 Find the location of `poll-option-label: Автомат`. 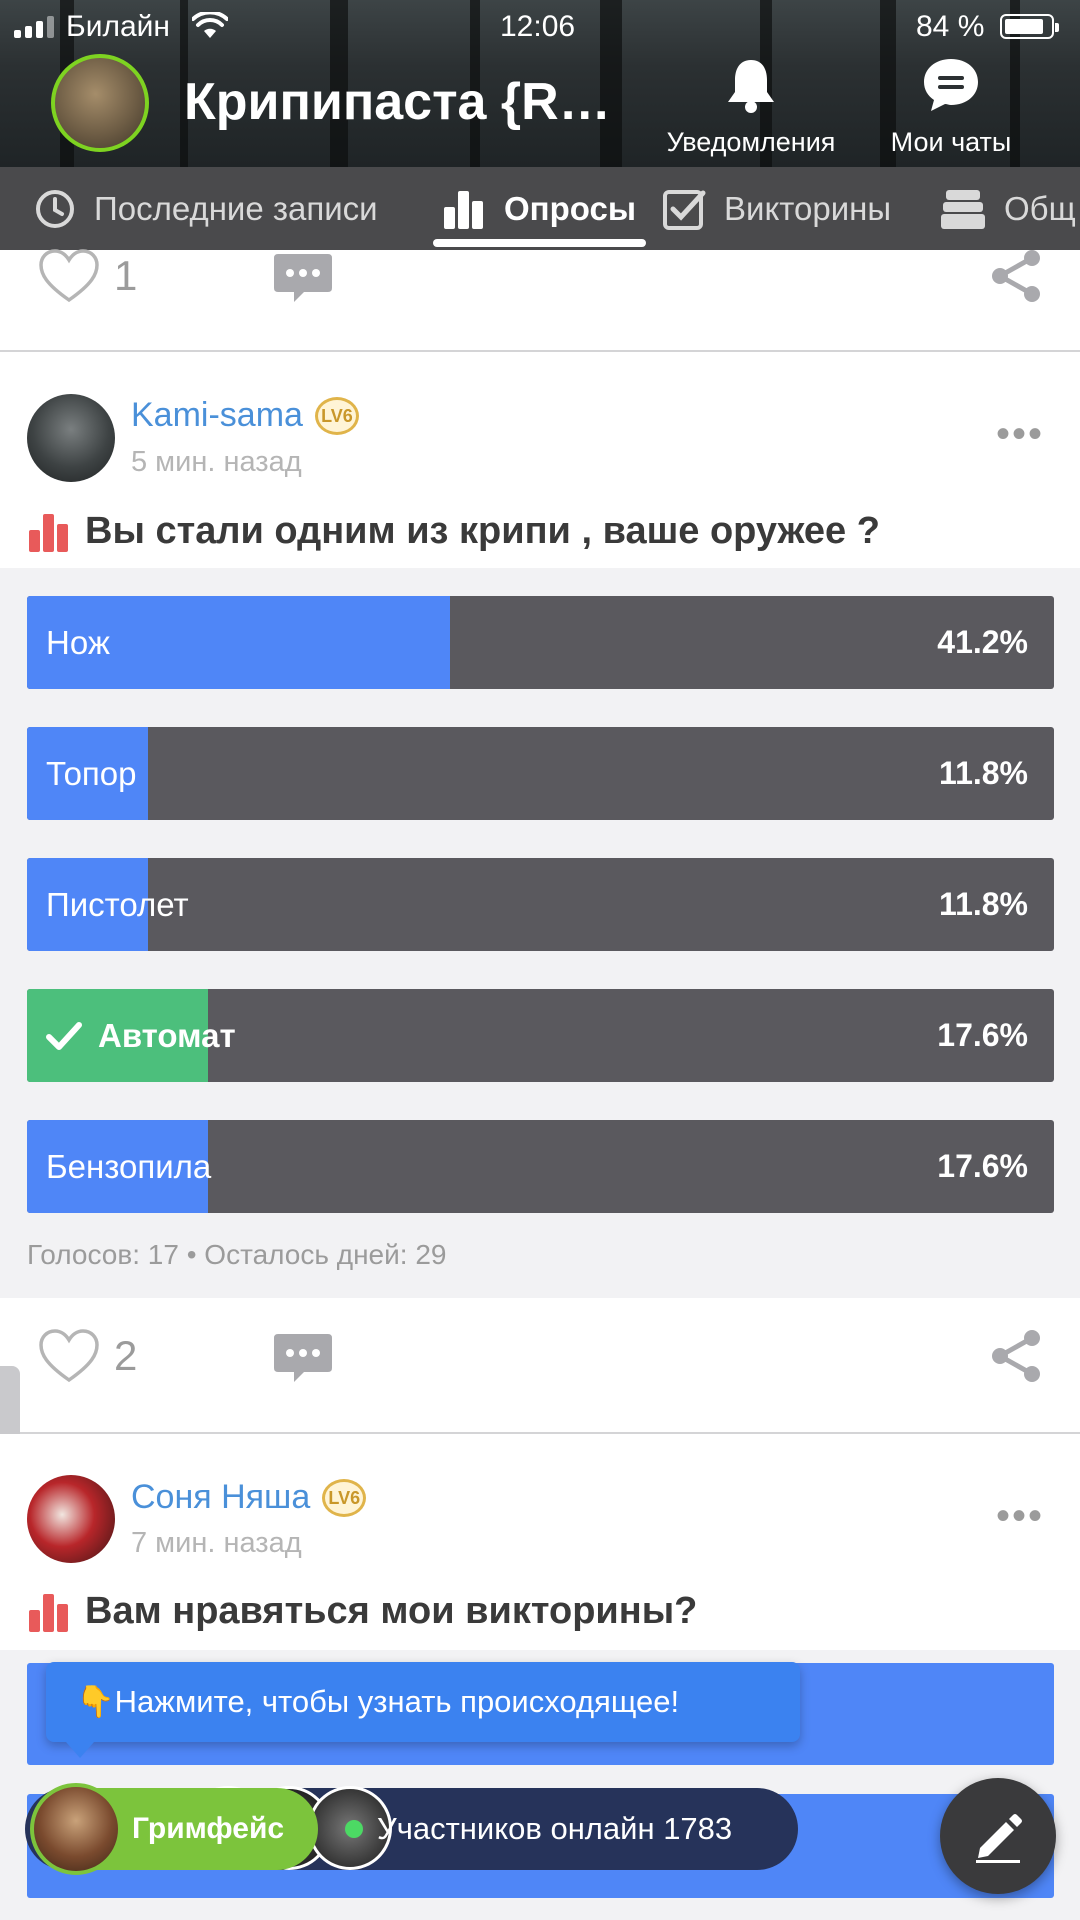

poll-option-label: Автомат is located at coordinates (141, 1035).